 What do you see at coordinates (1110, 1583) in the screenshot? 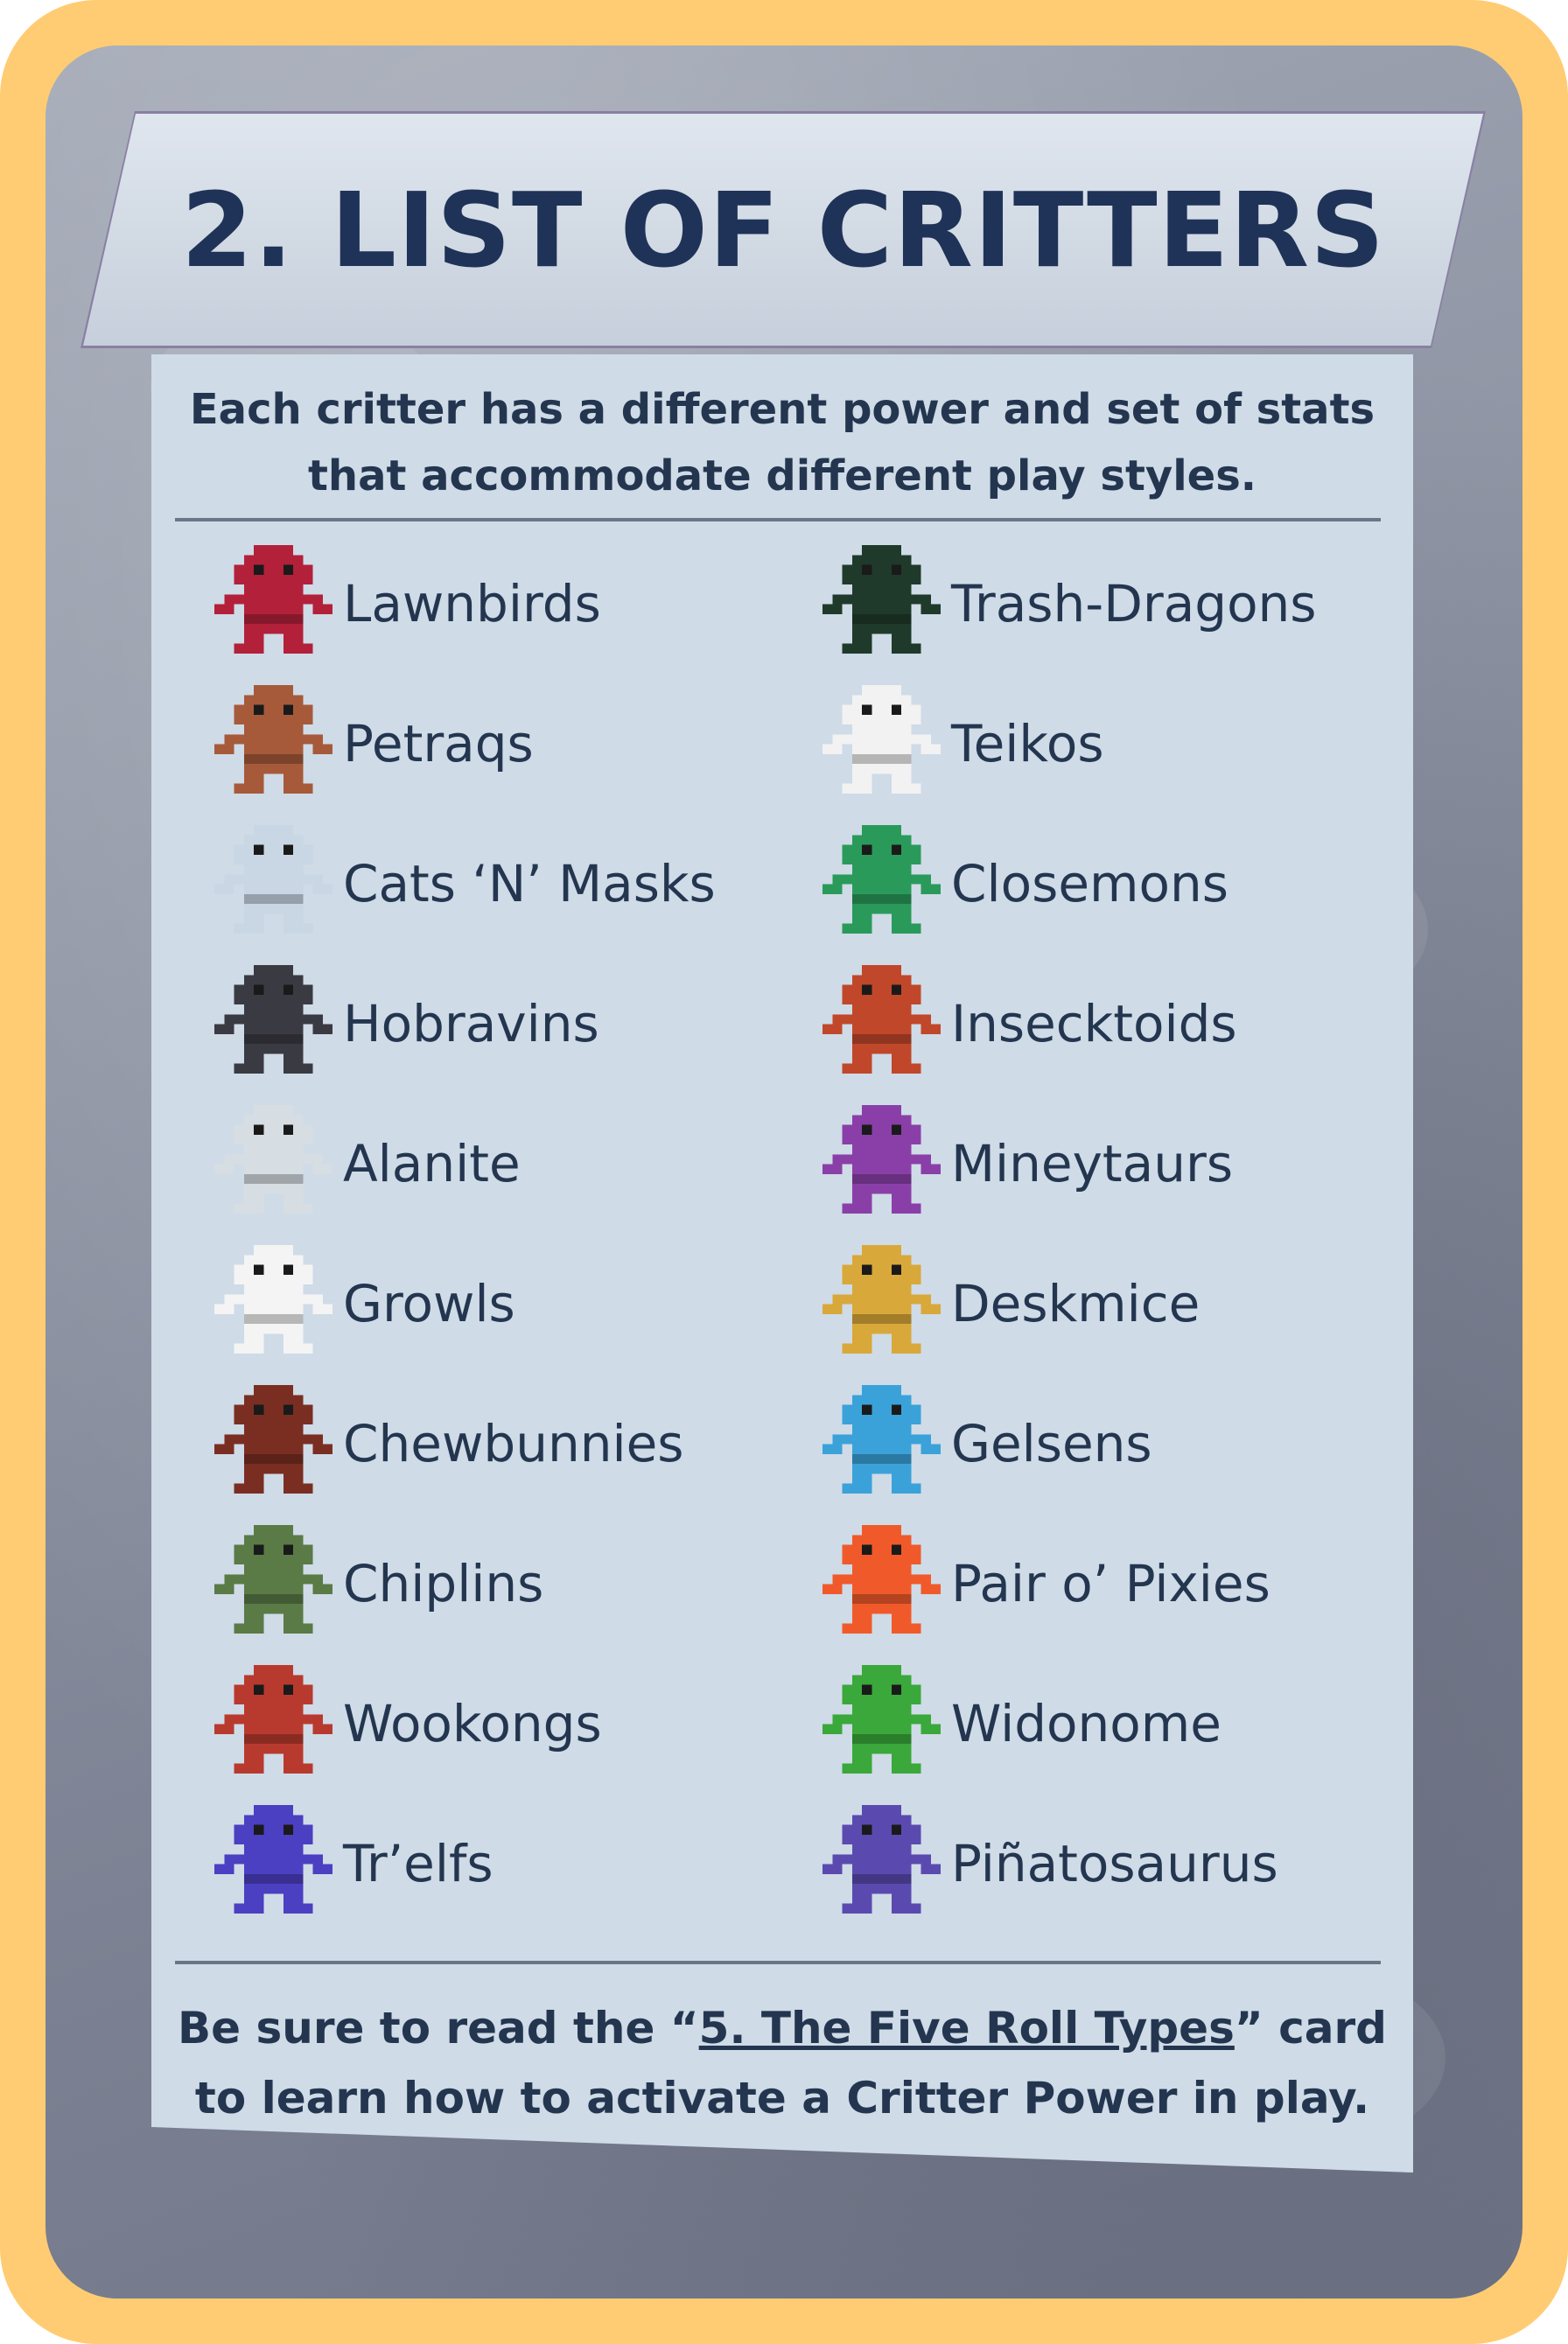
I see `critter-name: Pair o’ Pixies` at bounding box center [1110, 1583].